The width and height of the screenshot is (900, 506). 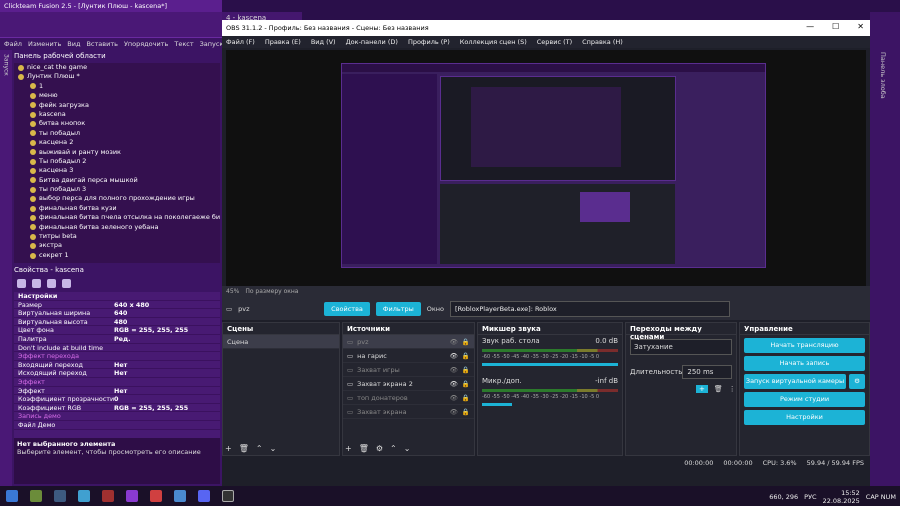 What do you see at coordinates (408, 412) in the screenshot?
I see `source-item: ▭ Захват экрана 👁 🔒` at bounding box center [408, 412].